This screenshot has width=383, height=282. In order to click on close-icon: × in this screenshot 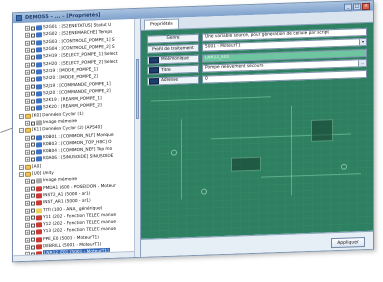, I will do `click(366, 6)`.